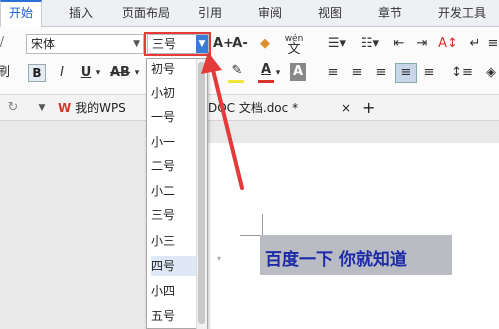 The height and width of the screenshot is (329, 499). Describe the element at coordinates (448, 44) in the screenshot. I see `sort-icon: A↕` at that location.